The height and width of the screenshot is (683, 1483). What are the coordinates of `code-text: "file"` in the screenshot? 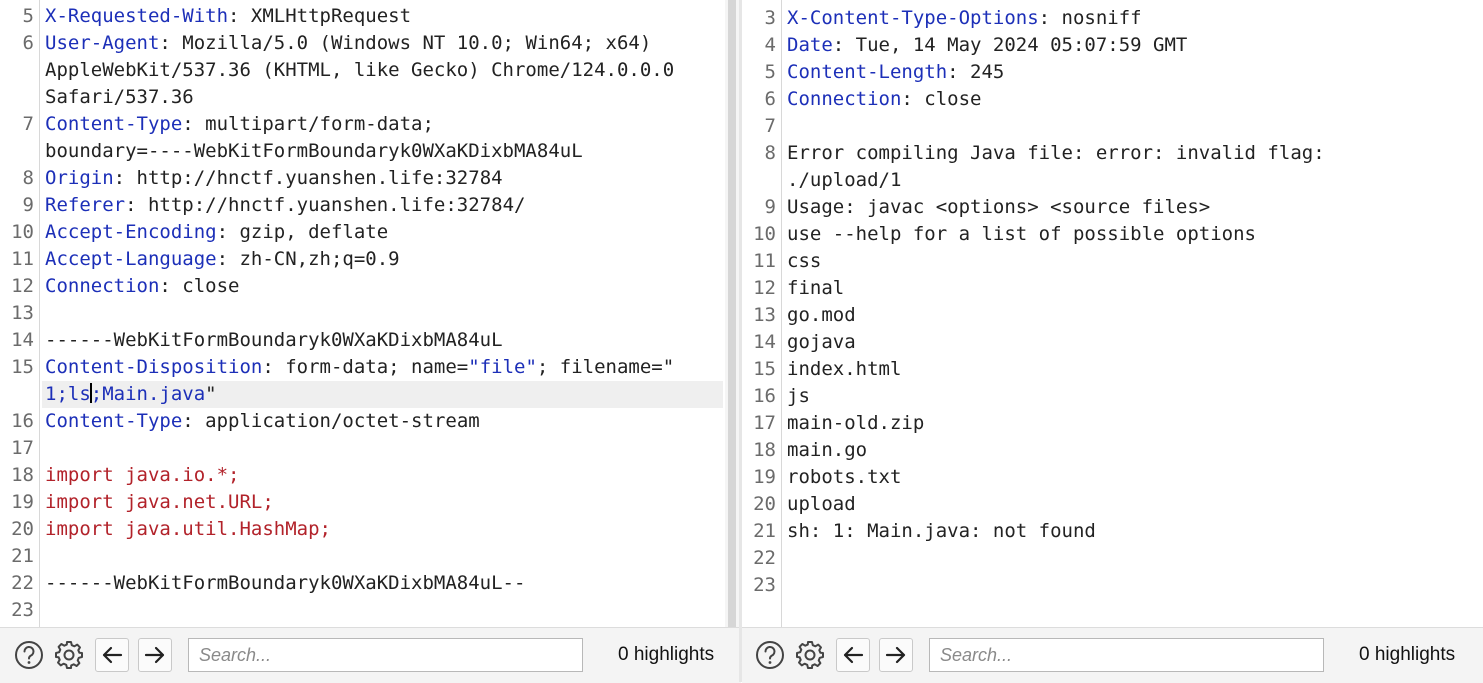 It's located at (502, 367).